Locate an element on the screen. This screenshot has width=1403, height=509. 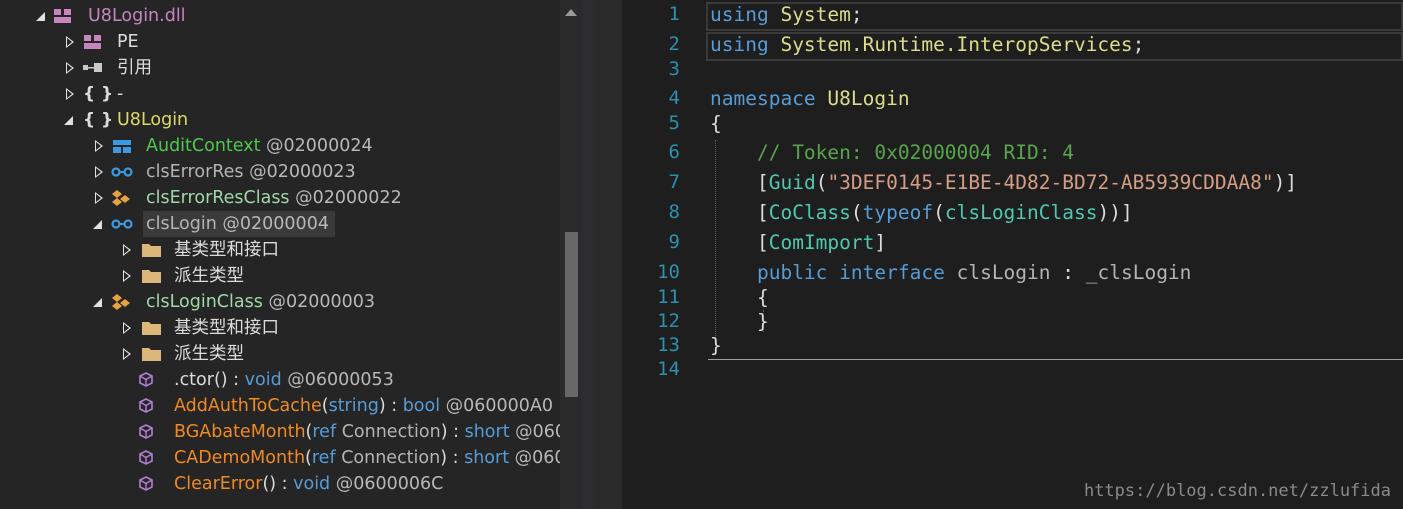
tree-node-clslogin: clsLogin @02000004 is located at coordinates (280, 224).